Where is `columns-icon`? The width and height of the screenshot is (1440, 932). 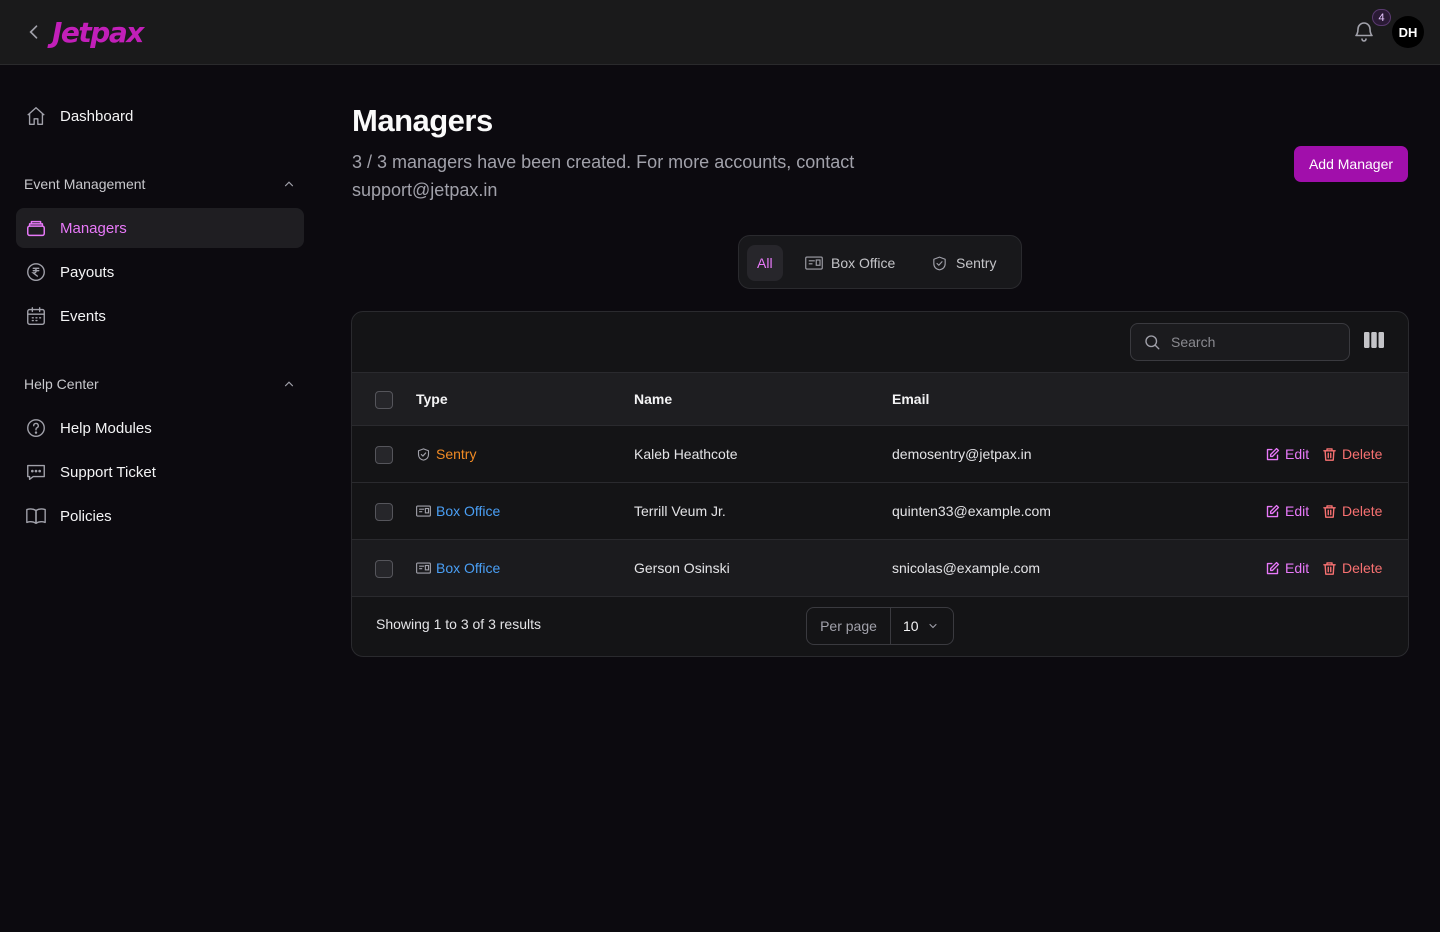 columns-icon is located at coordinates (1374, 340).